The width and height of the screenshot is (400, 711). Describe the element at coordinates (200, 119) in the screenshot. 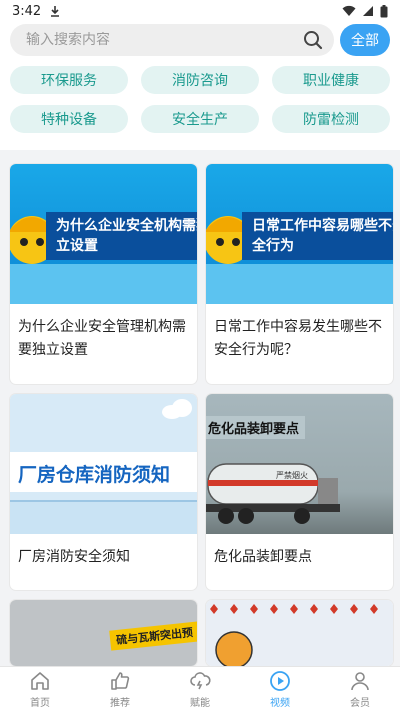

I see `chip-safety-production: 安全生产` at that location.